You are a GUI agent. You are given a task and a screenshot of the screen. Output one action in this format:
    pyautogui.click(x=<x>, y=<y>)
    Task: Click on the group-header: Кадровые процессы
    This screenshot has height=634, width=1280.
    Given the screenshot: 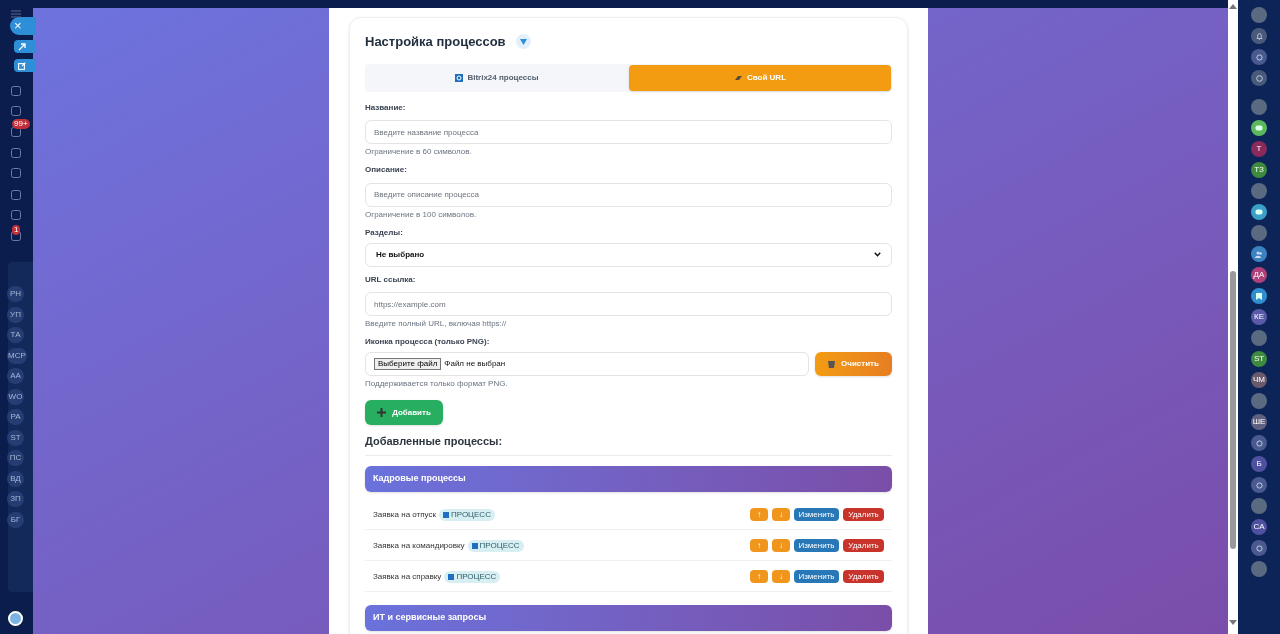 What is the action you would take?
    pyautogui.click(x=628, y=479)
    